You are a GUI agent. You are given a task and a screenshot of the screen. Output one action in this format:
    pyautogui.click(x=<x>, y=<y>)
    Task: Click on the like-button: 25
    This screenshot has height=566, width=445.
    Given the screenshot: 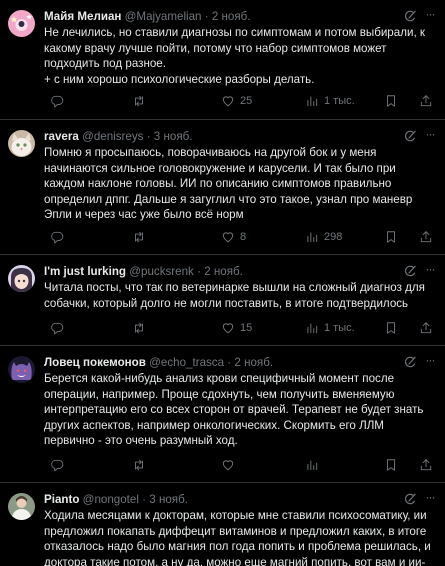 What is the action you would take?
    pyautogui.click(x=236, y=101)
    